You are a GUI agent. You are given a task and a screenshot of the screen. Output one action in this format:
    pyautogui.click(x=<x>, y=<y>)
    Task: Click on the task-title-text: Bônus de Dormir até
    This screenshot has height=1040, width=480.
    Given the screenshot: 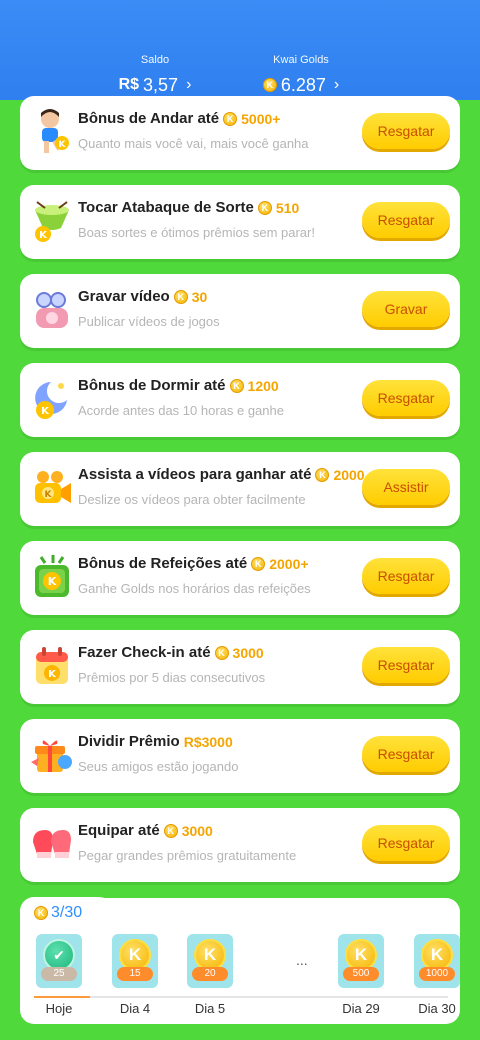 What is the action you would take?
    pyautogui.click(x=152, y=385)
    